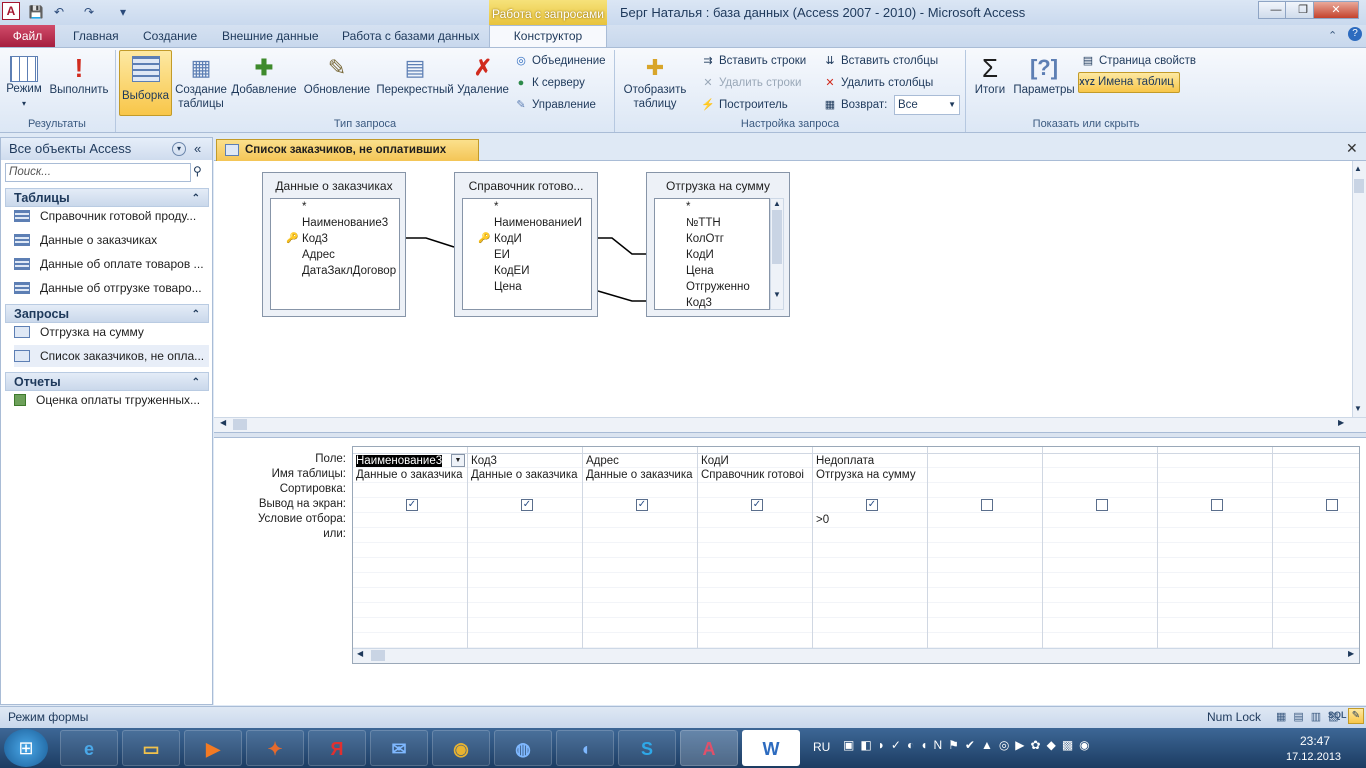  Describe the element at coordinates (1129, 82) in the screenshot. I see `table-names-button: XYZ Имена таблиц` at that location.